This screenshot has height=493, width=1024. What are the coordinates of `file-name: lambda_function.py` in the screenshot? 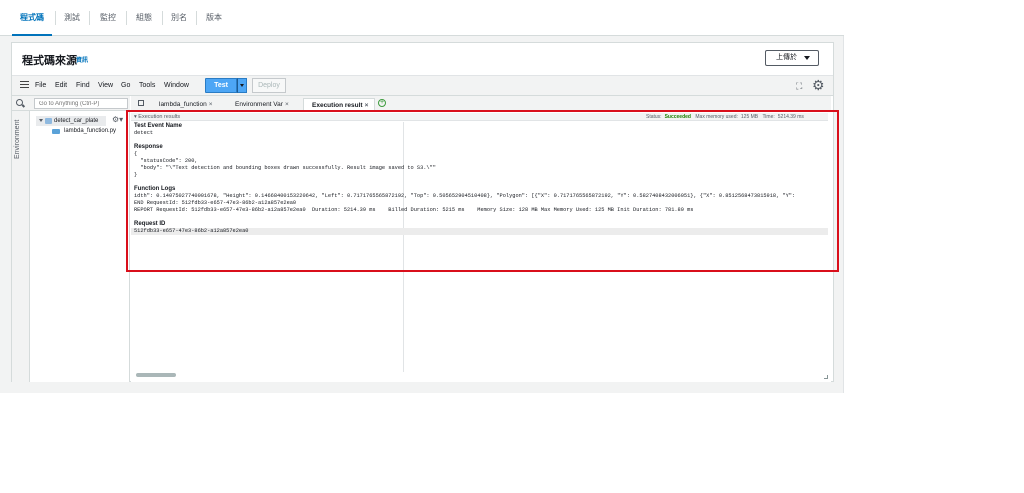 It's located at (90, 131).